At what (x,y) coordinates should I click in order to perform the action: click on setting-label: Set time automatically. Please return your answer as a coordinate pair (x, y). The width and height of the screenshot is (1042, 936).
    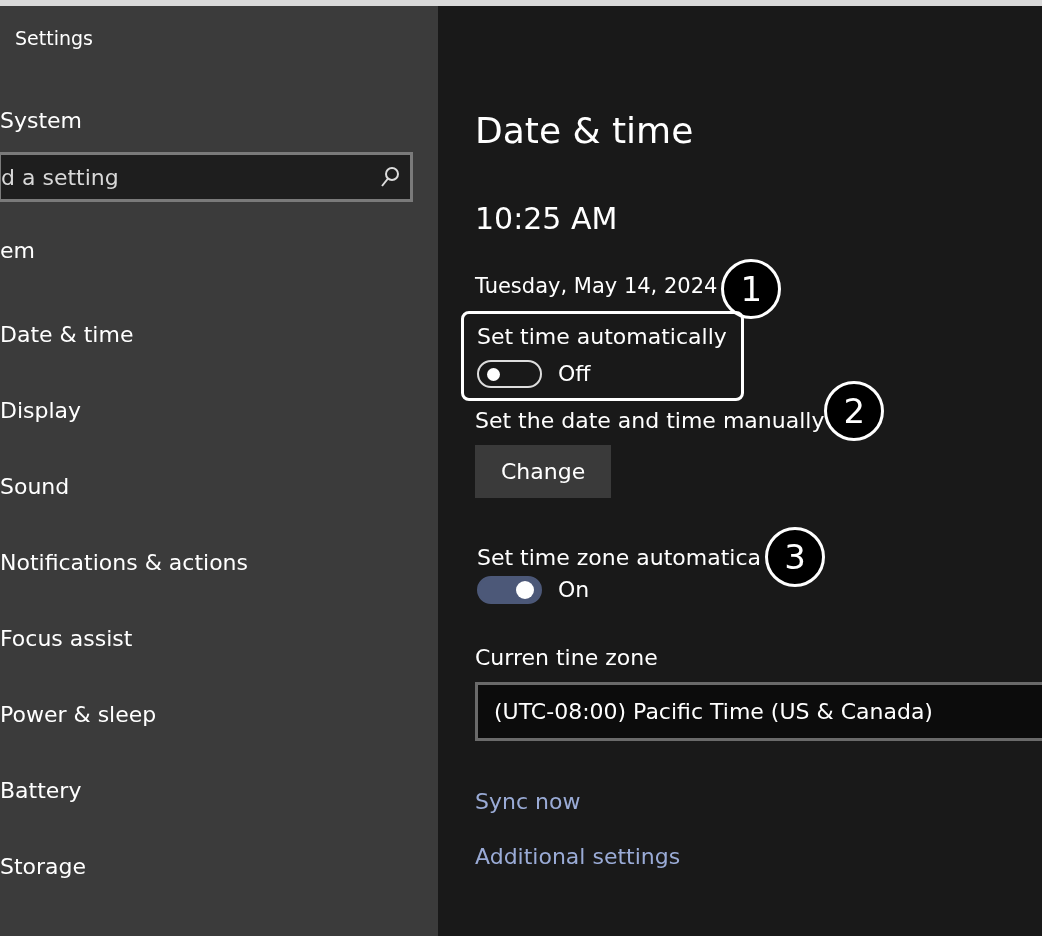
    Looking at the image, I should click on (602, 337).